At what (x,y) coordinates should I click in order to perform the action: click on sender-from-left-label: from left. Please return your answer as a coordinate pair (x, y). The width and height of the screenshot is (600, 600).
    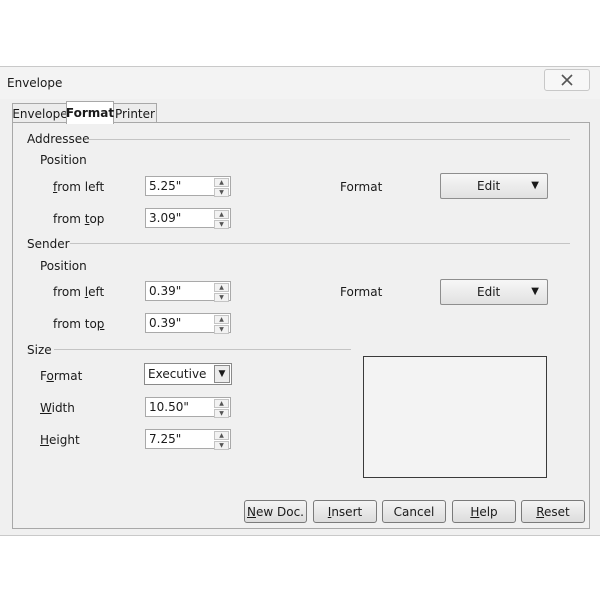
    Looking at the image, I should click on (79, 292).